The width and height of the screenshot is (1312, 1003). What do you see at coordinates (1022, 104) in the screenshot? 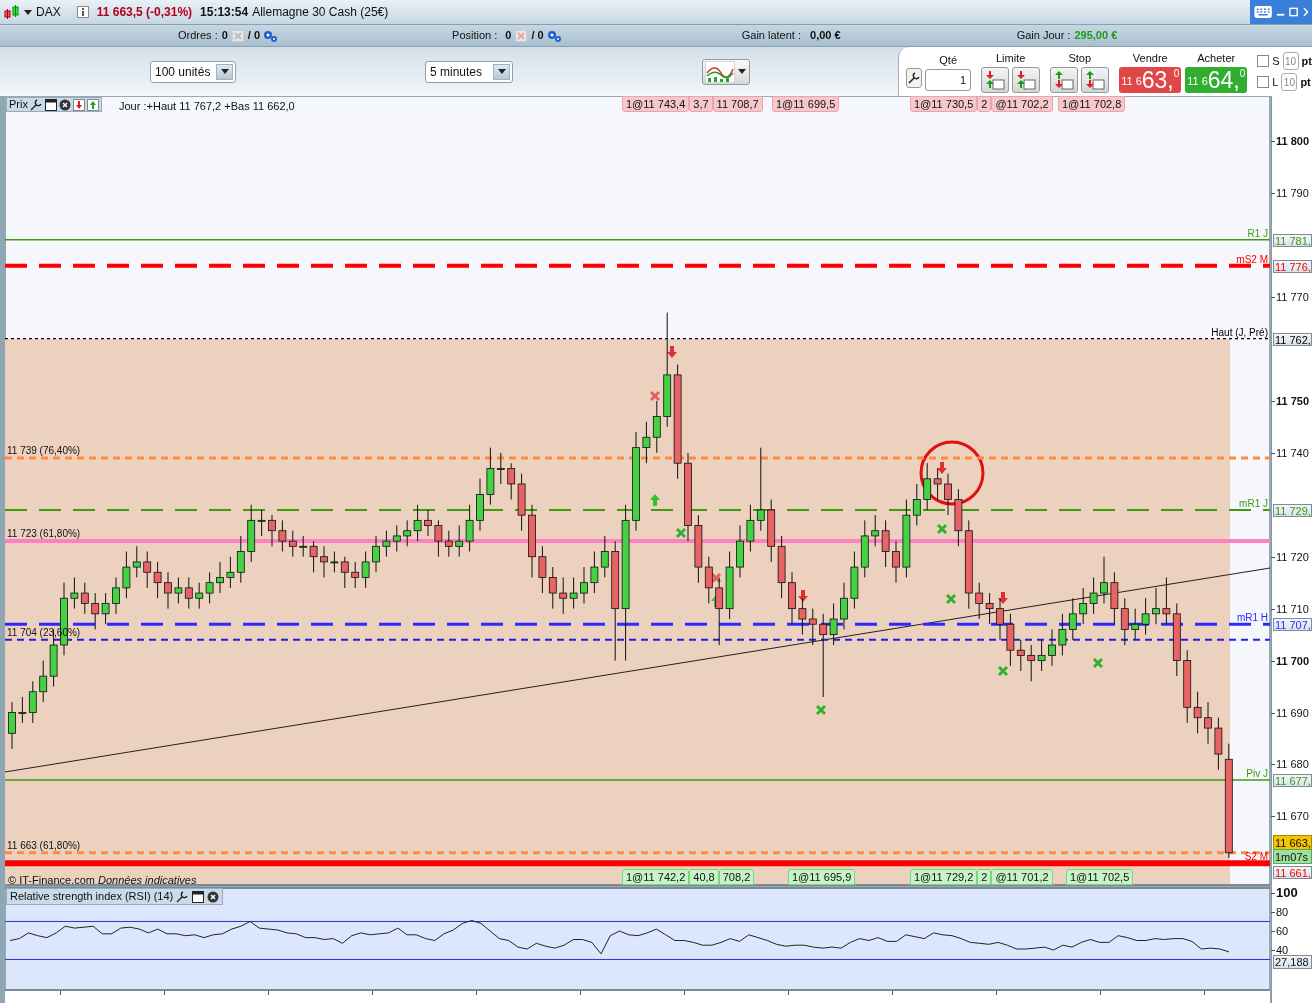
I see `order-tag: @11 702,2` at bounding box center [1022, 104].